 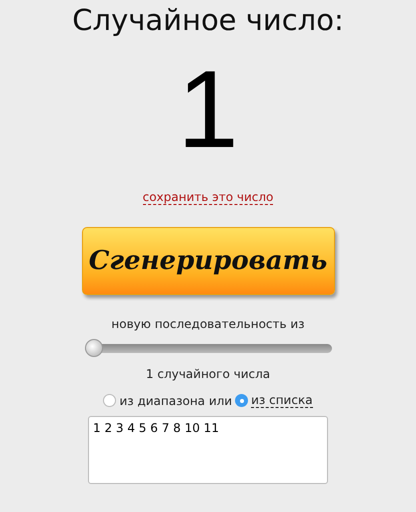 What do you see at coordinates (208, 197) in the screenshot?
I see `save-number-link: сохранить это число` at bounding box center [208, 197].